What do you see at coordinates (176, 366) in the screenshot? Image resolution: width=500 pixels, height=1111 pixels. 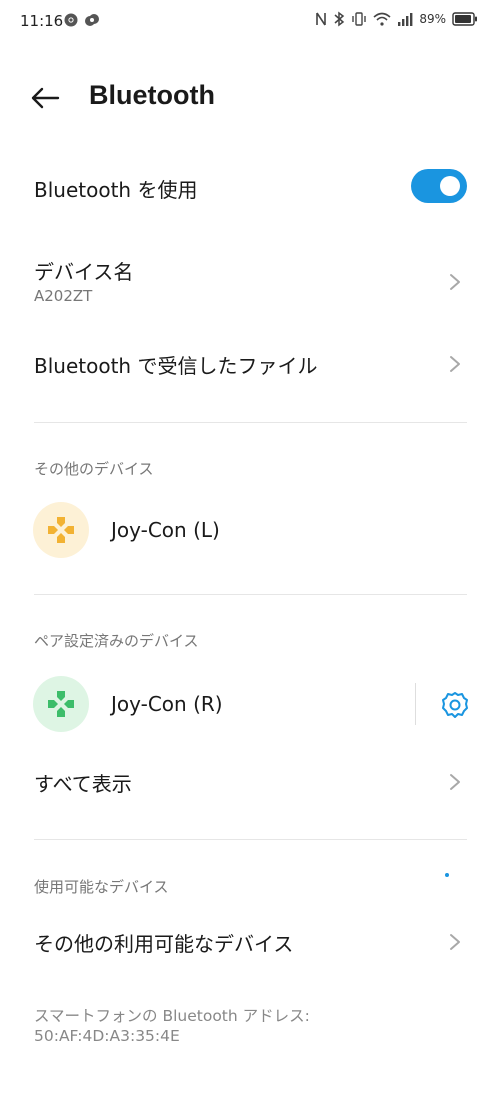 I see `received-files-label: Bluetooth で受信したファイル` at bounding box center [176, 366].